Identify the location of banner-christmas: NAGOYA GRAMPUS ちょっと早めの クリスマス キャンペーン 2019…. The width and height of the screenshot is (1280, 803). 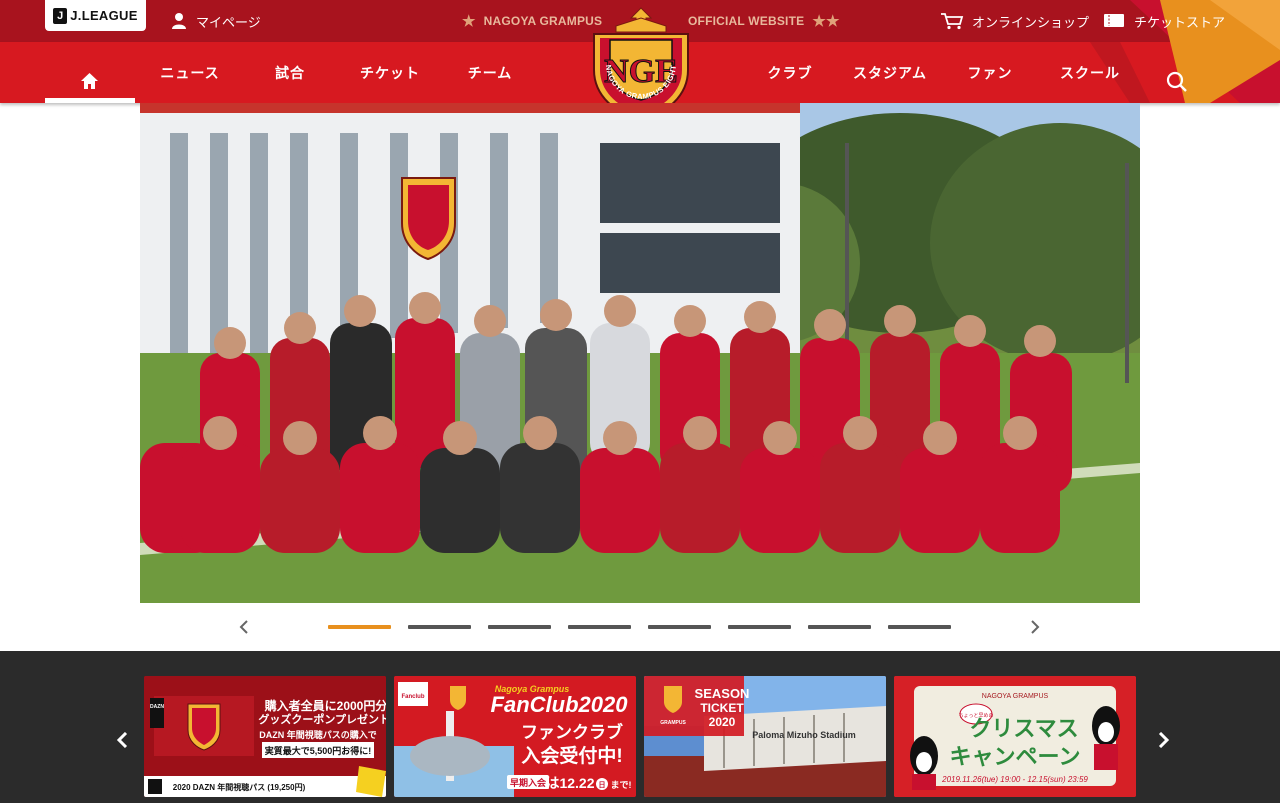
(1015, 736).